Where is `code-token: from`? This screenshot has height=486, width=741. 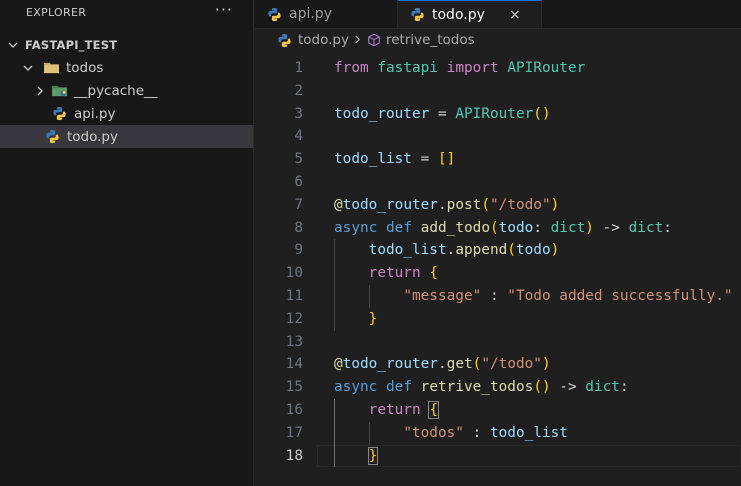
code-token: from is located at coordinates (351, 68).